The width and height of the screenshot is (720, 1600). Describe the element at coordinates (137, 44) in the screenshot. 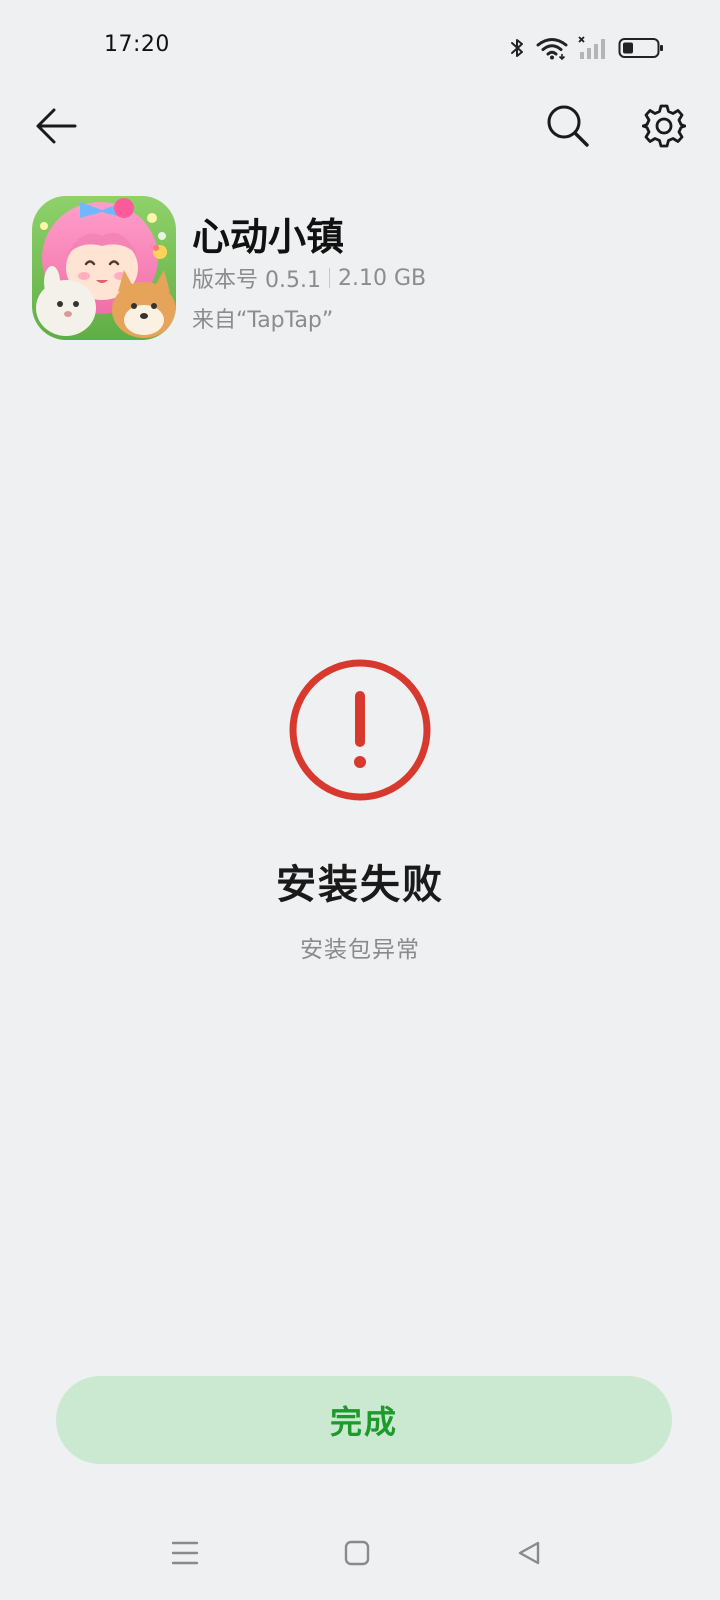

I see `status-time: 17:20` at that location.